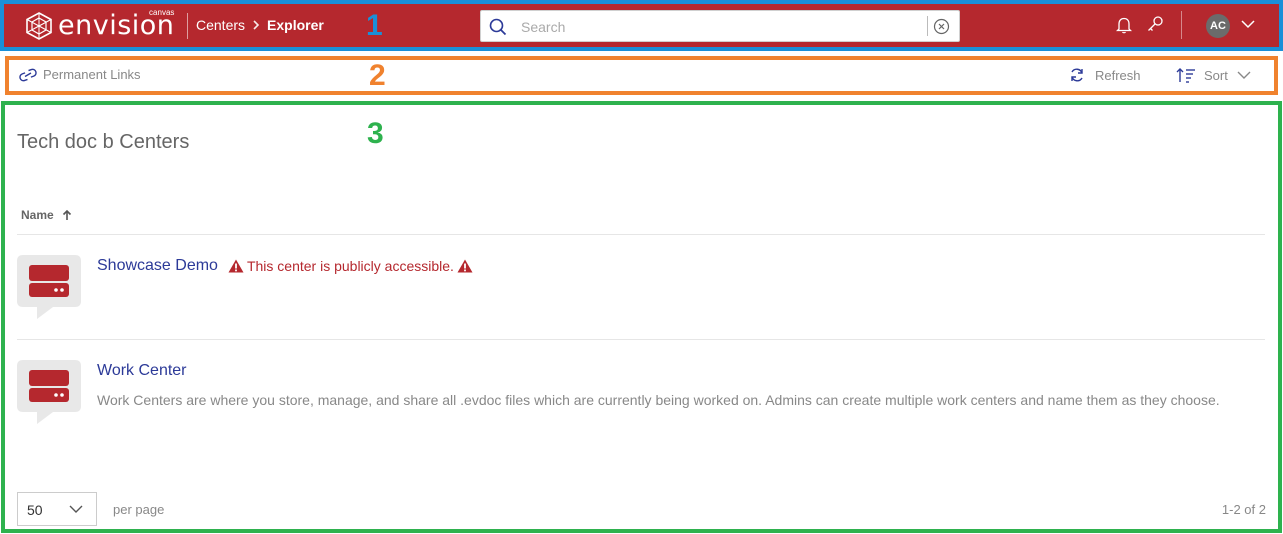  I want to click on toolbar: Permanent Links Refresh Sort, so click(641, 75).